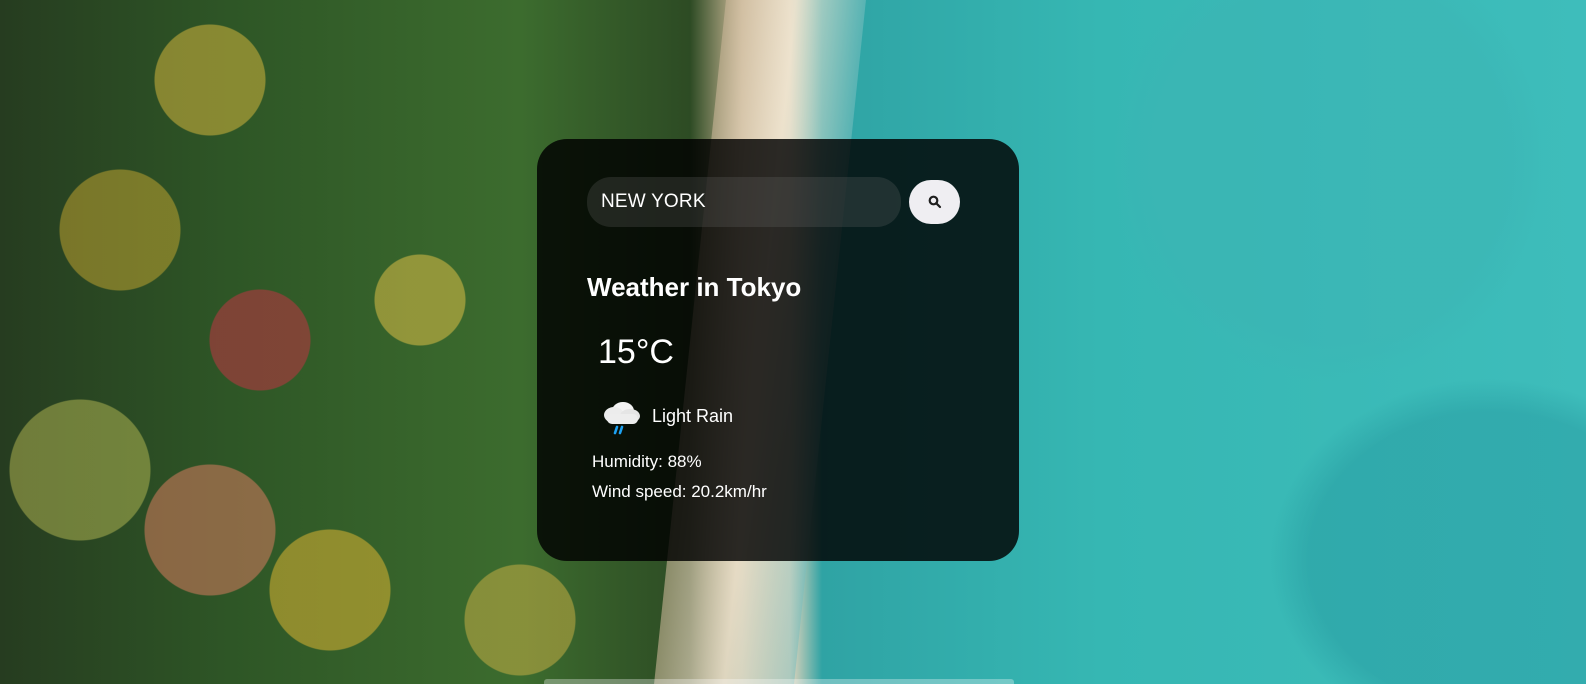 Image resolution: width=1586 pixels, height=684 pixels. What do you see at coordinates (636, 352) in the screenshot?
I see `temperature-value: 15°C` at bounding box center [636, 352].